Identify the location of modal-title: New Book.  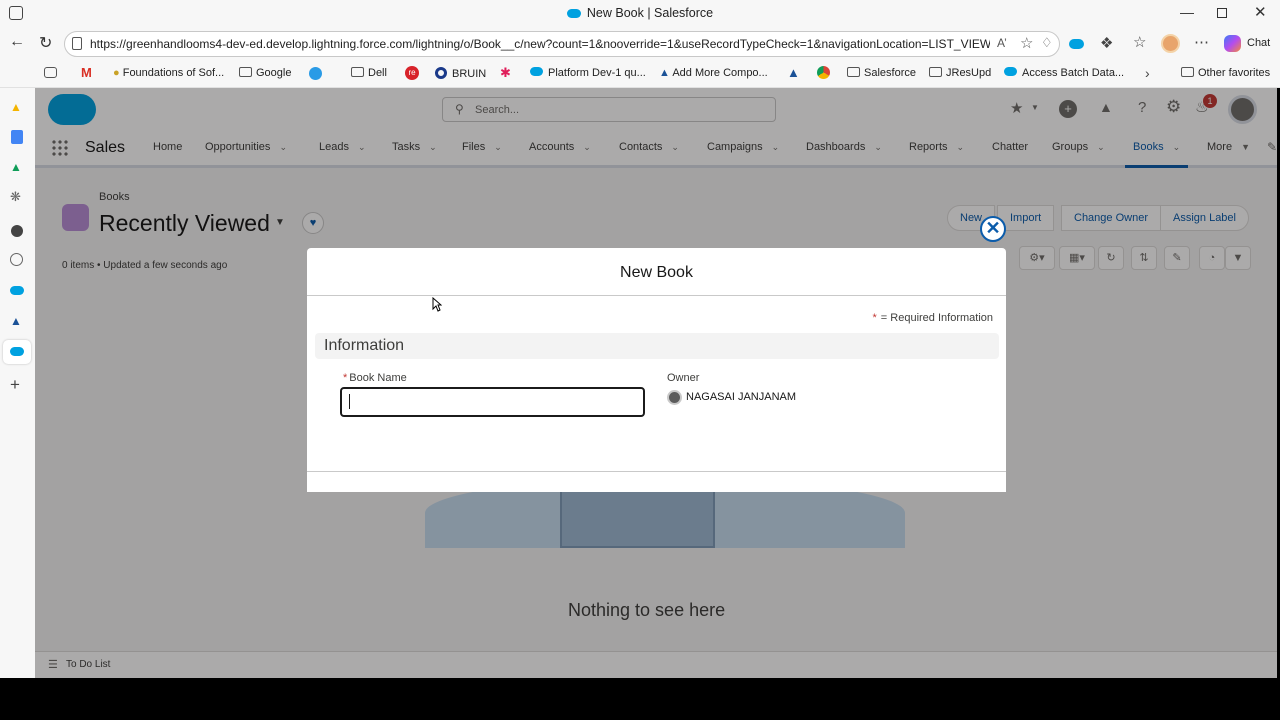
(656, 272).